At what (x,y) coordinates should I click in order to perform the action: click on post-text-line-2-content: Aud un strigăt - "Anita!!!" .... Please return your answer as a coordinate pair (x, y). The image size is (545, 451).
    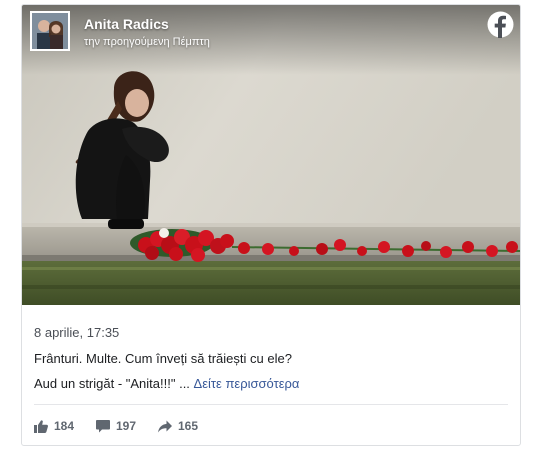
    Looking at the image, I should click on (112, 383).